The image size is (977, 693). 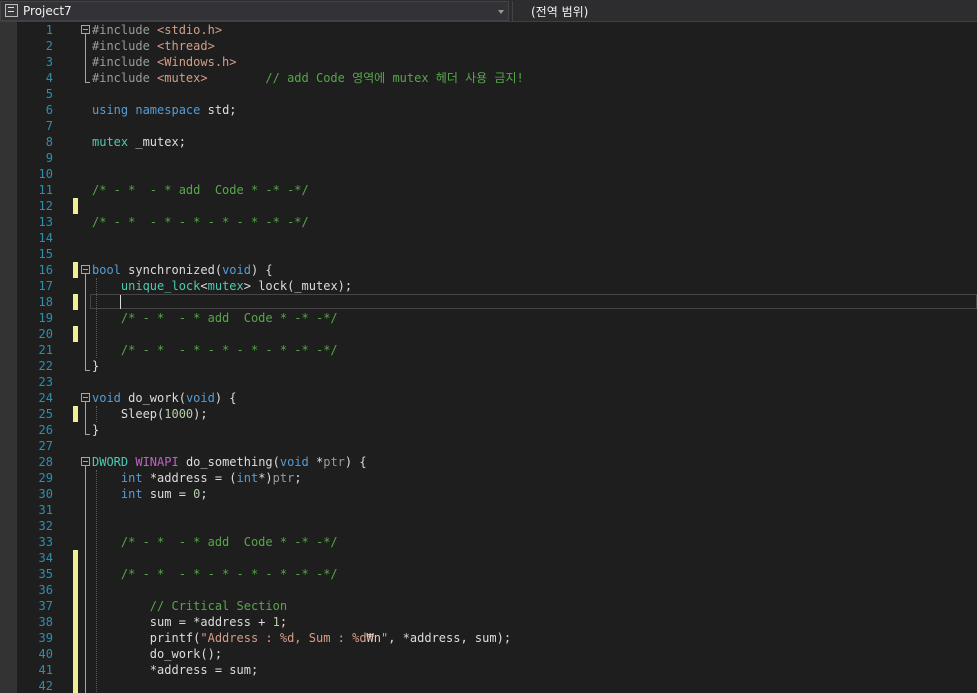 I want to click on code-line: 36, so click(x=488, y=590).